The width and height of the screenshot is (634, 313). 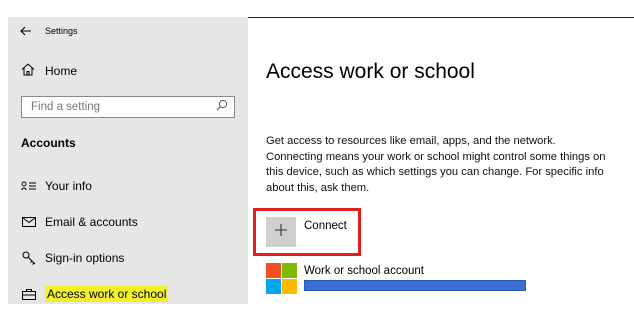 I want to click on search-icon, so click(x=222, y=107).